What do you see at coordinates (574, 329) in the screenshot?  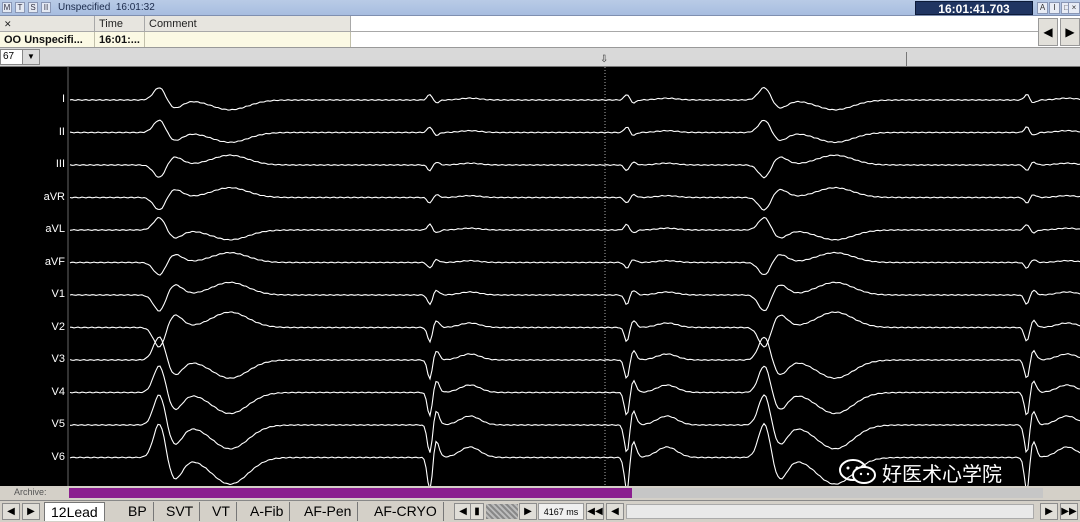 I see `ecg-trace-v2` at bounding box center [574, 329].